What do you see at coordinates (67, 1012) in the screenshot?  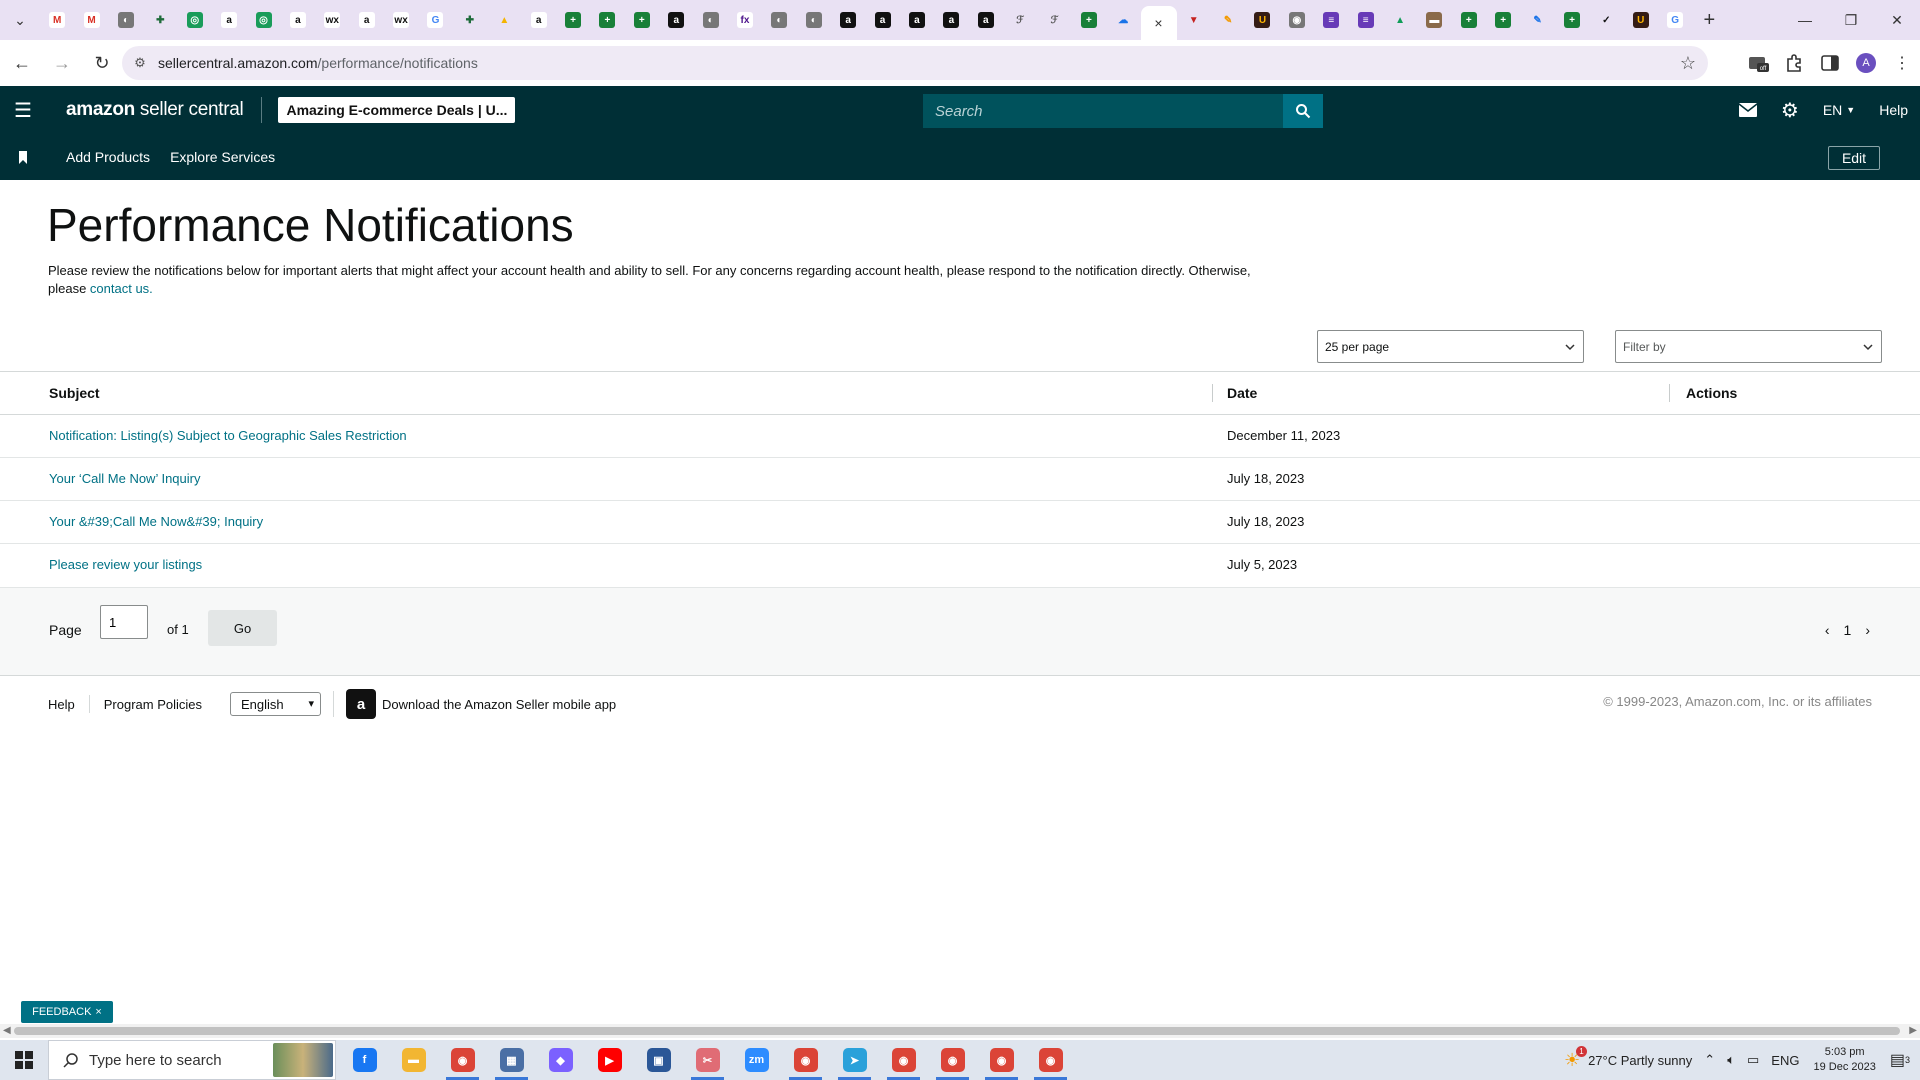 I see `feedback-button: FEEDBACK ×` at bounding box center [67, 1012].